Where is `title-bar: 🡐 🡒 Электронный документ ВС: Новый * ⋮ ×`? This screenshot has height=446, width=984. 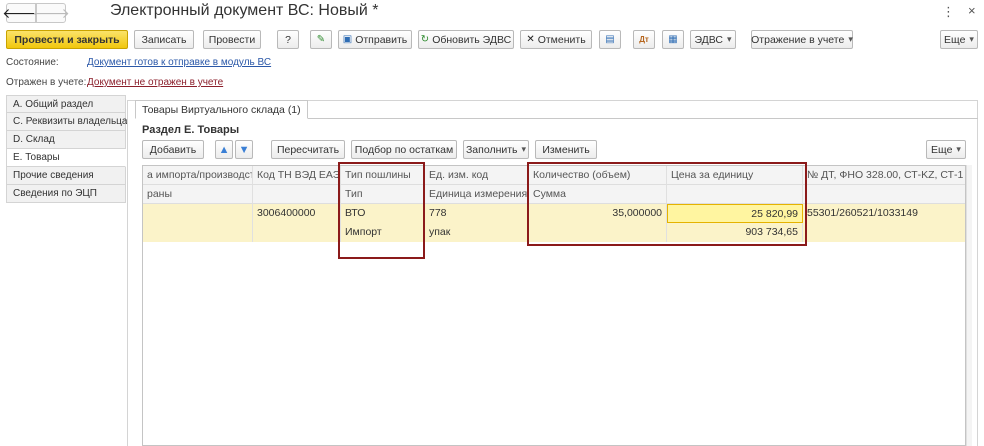 title-bar: 🡐 🡒 Электронный документ ВС: Новый * ⋮ × is located at coordinates (492, 13).